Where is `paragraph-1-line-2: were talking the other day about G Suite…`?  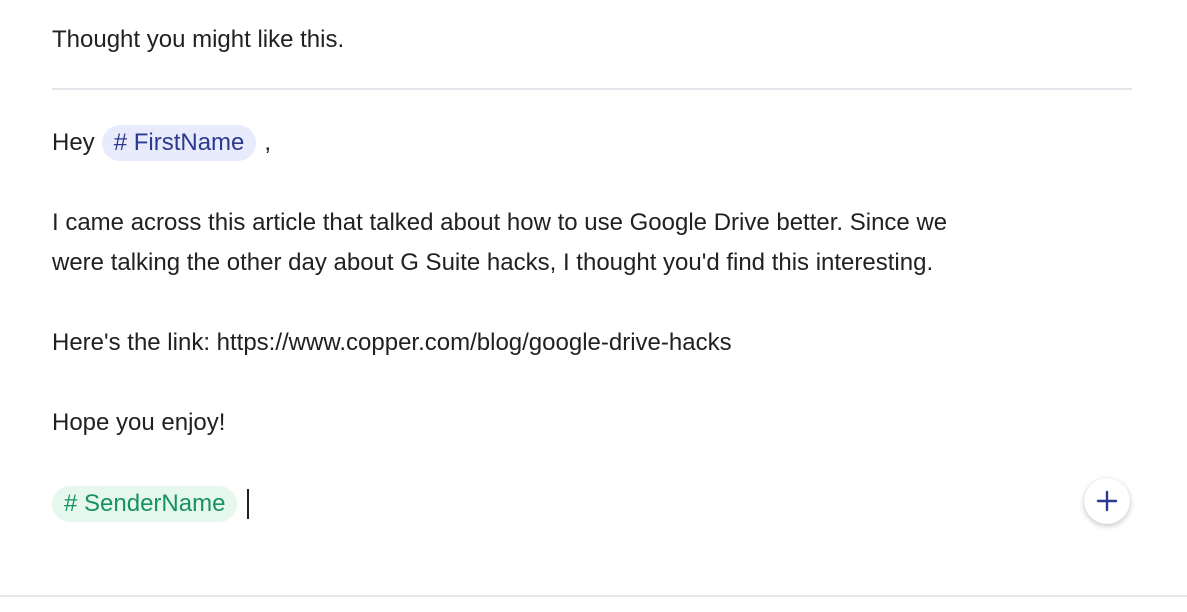
paragraph-1-line-2: were talking the other day about G Suite… is located at coordinates (493, 262).